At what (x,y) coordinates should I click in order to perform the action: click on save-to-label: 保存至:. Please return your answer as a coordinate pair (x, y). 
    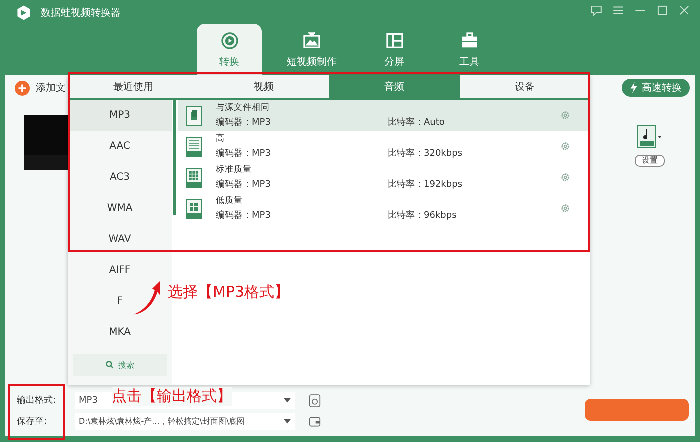
    Looking at the image, I should click on (32, 422).